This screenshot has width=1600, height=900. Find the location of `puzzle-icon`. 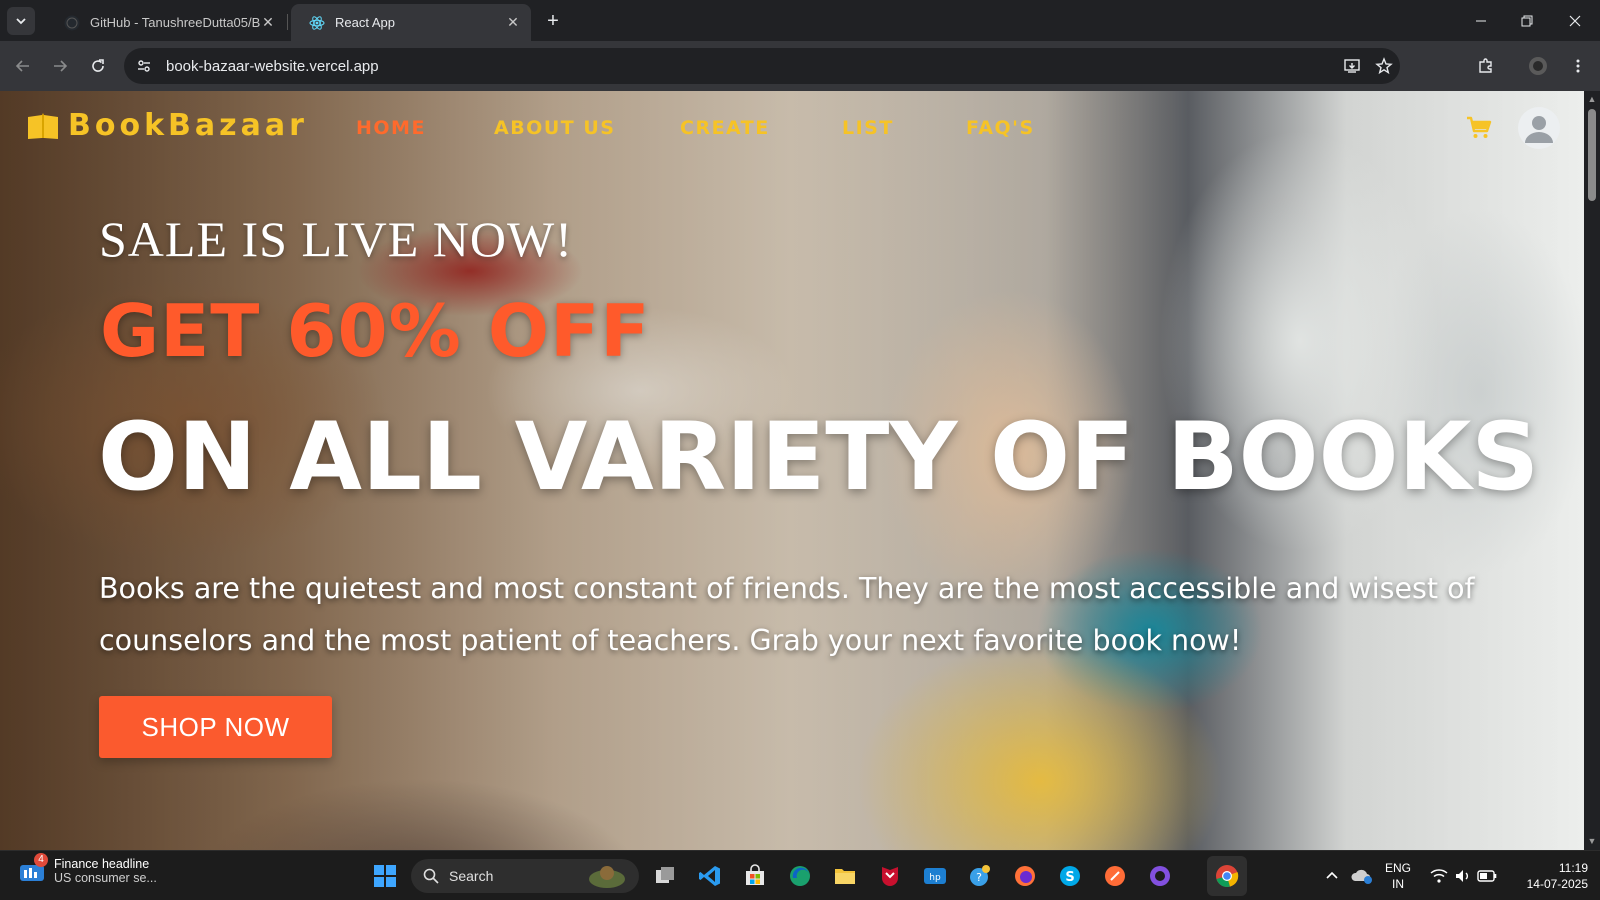

puzzle-icon is located at coordinates (1485, 65).